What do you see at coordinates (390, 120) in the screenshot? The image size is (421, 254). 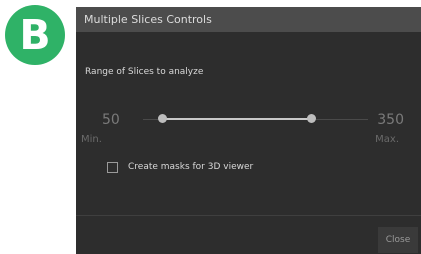 I see `range-max-value: 350` at bounding box center [390, 120].